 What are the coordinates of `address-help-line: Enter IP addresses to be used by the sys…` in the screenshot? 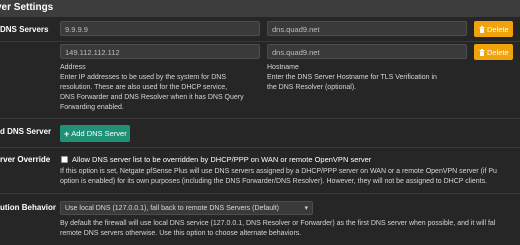 It's located at (143, 77).